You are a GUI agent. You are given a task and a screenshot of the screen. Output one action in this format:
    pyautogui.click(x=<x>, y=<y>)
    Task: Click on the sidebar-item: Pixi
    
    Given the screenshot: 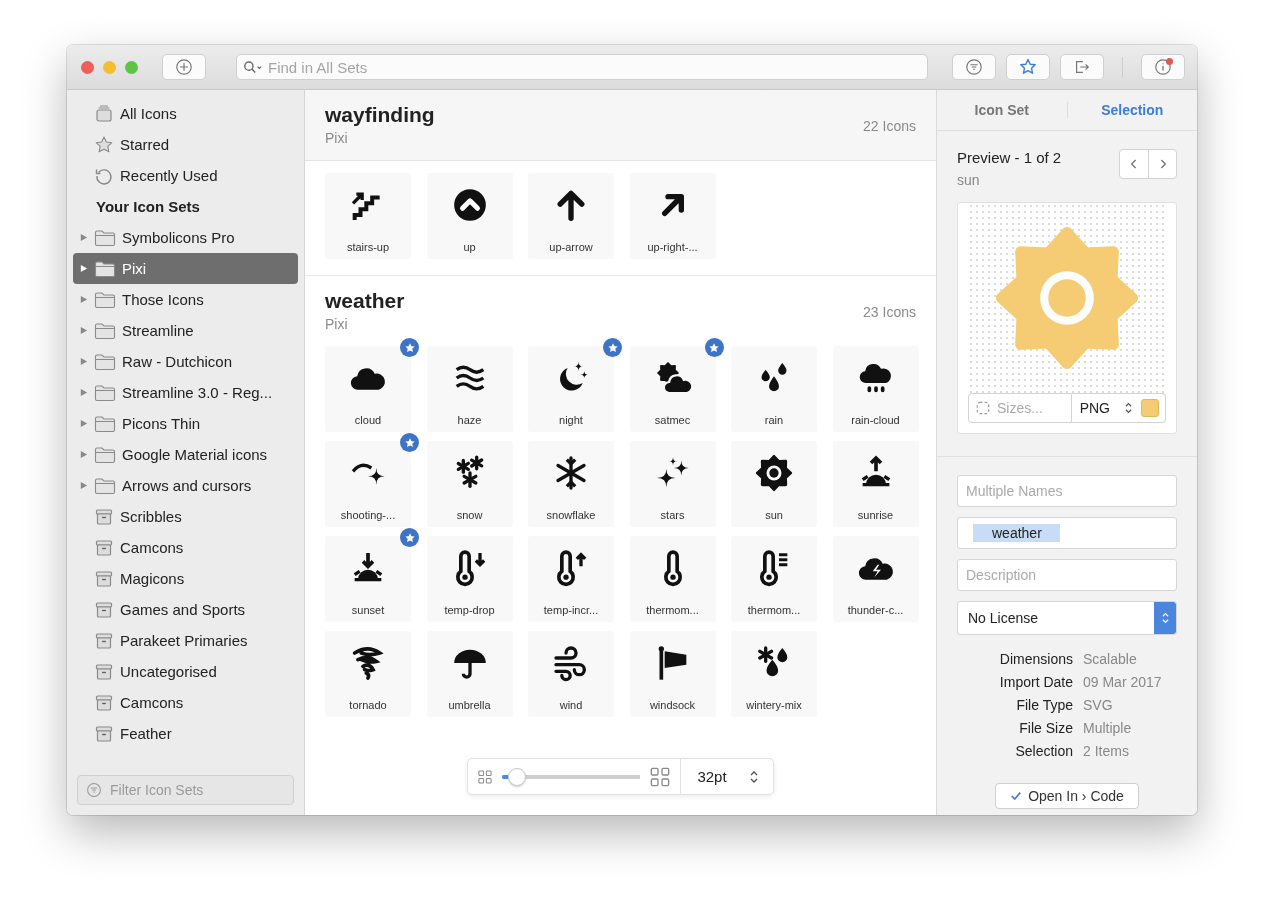 What is the action you would take?
    pyautogui.click(x=185, y=268)
    